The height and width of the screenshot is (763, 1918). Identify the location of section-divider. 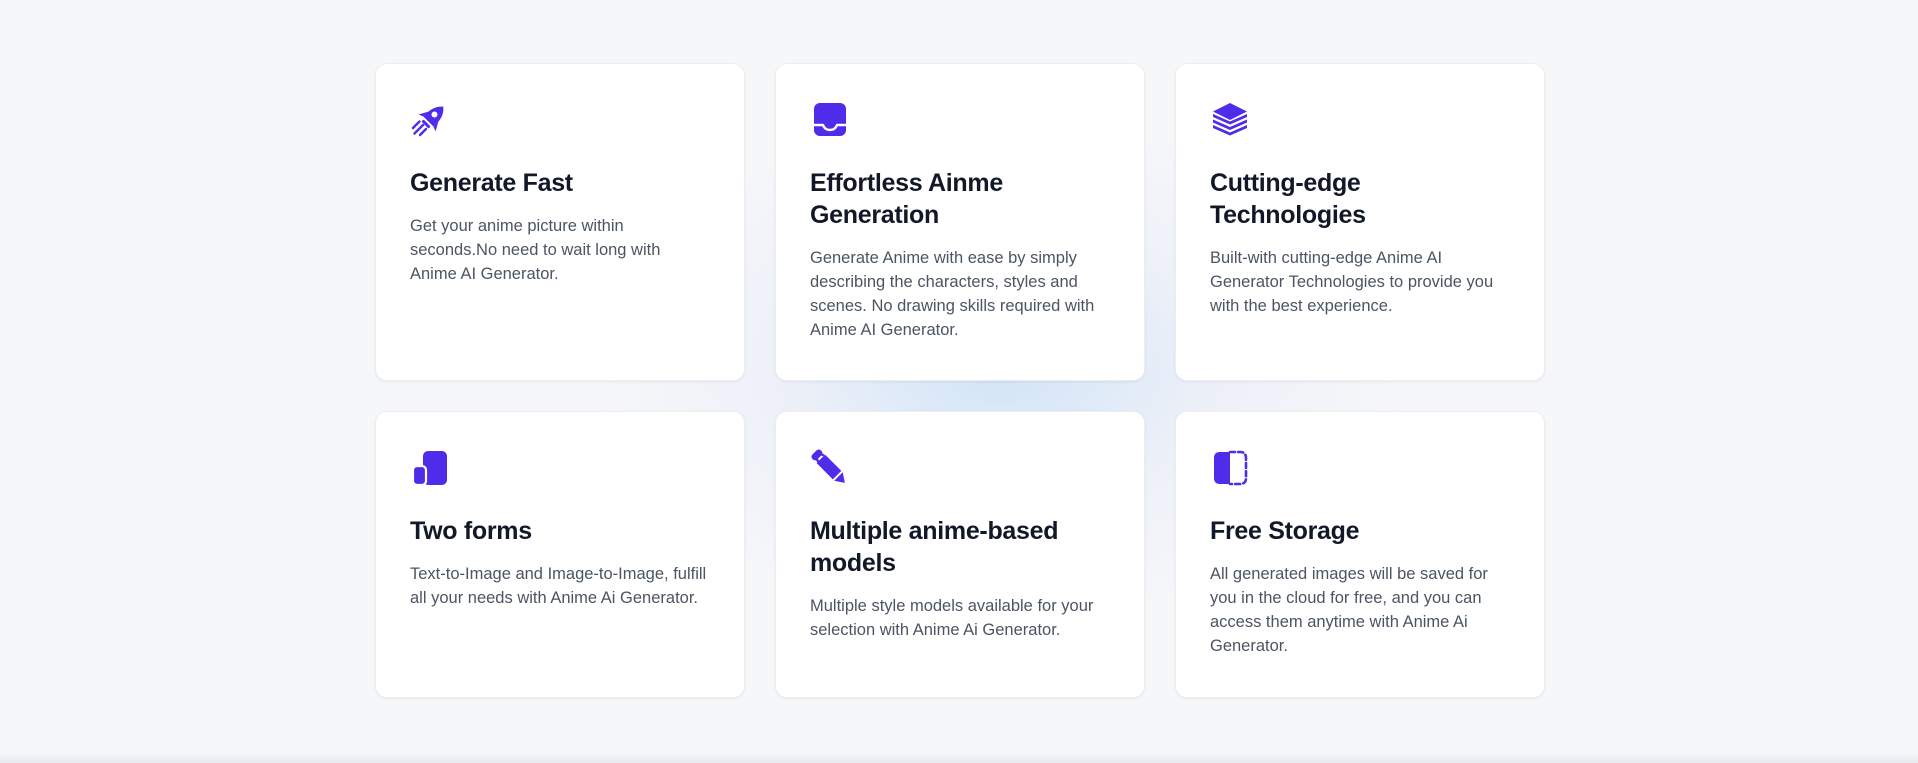
(959, 758).